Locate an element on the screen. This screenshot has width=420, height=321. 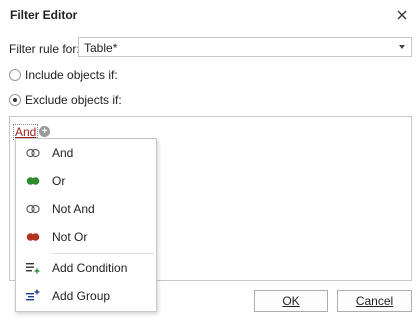
include-radio is located at coordinates (15, 75).